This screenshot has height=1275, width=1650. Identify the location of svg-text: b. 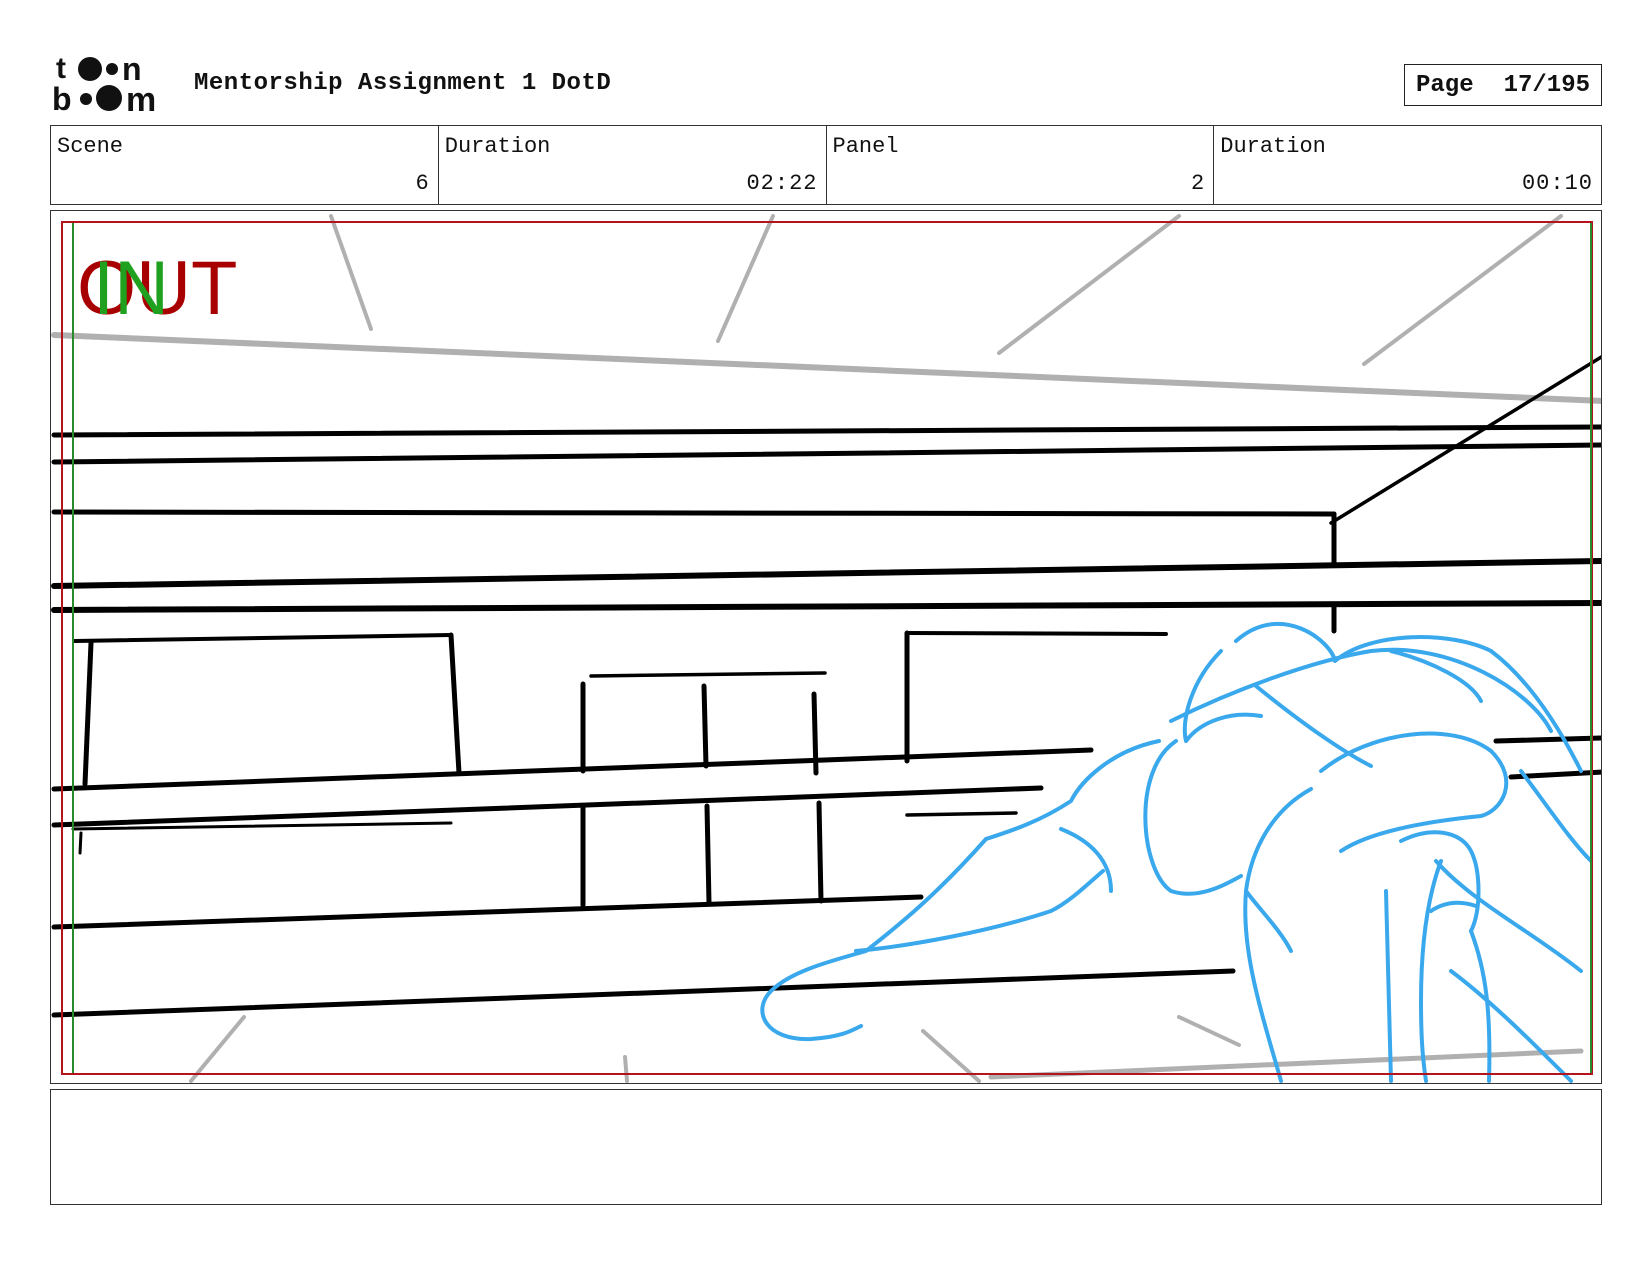
(62, 97).